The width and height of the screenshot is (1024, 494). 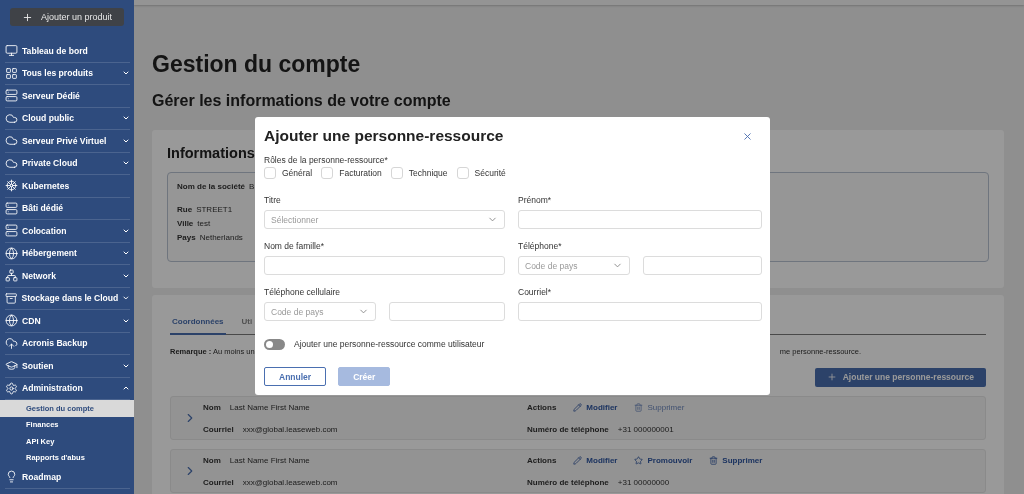 I want to click on field-label: Titre, so click(x=273, y=200).